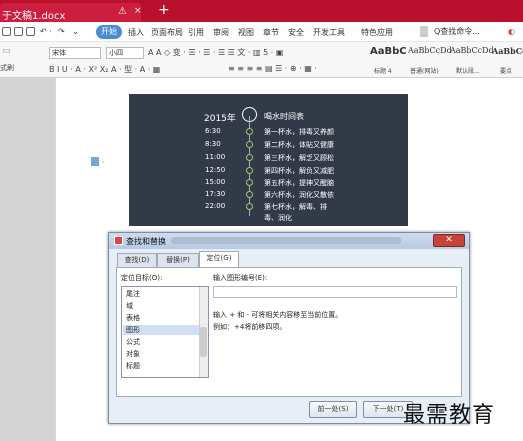 The width and height of the screenshot is (523, 441). What do you see at coordinates (221, 32) in the screenshot?
I see `menu-review: 审阅` at bounding box center [221, 32].